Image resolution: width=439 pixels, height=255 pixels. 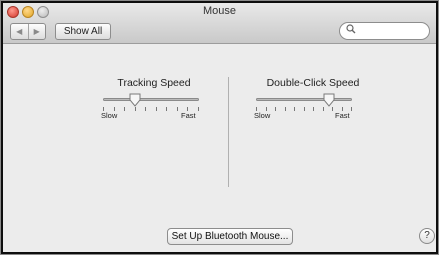 I want to click on double-click-slow-label: Slow, so click(x=262, y=115).